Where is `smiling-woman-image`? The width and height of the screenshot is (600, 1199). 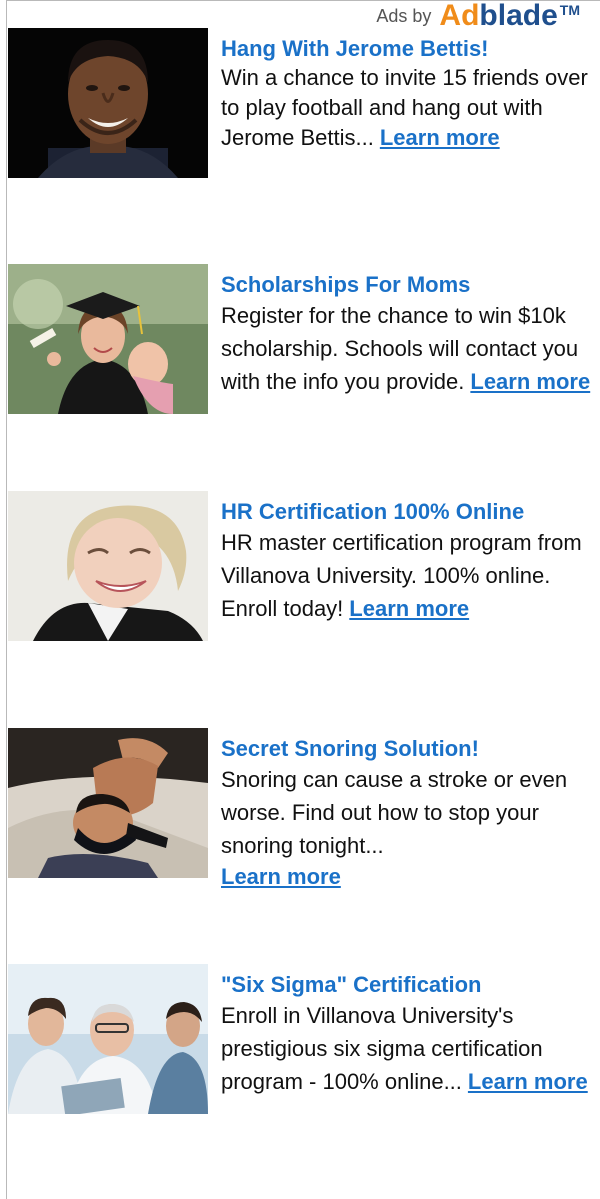 smiling-woman-image is located at coordinates (108, 566).